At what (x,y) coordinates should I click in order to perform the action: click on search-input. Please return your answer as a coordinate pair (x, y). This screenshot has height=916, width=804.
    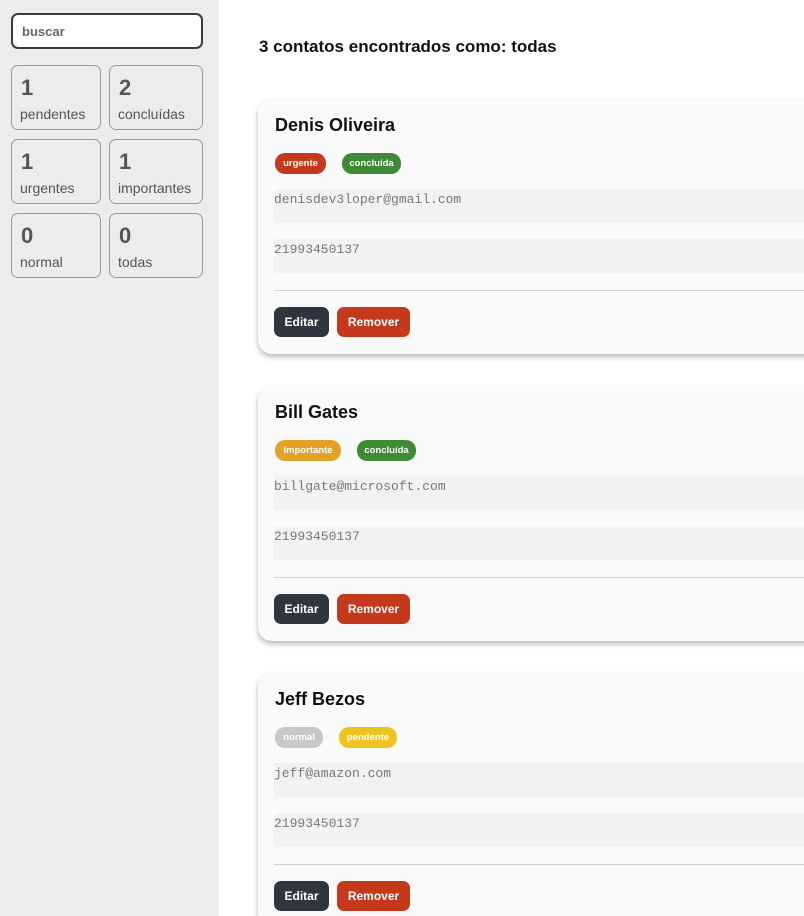
    Looking at the image, I should click on (107, 31).